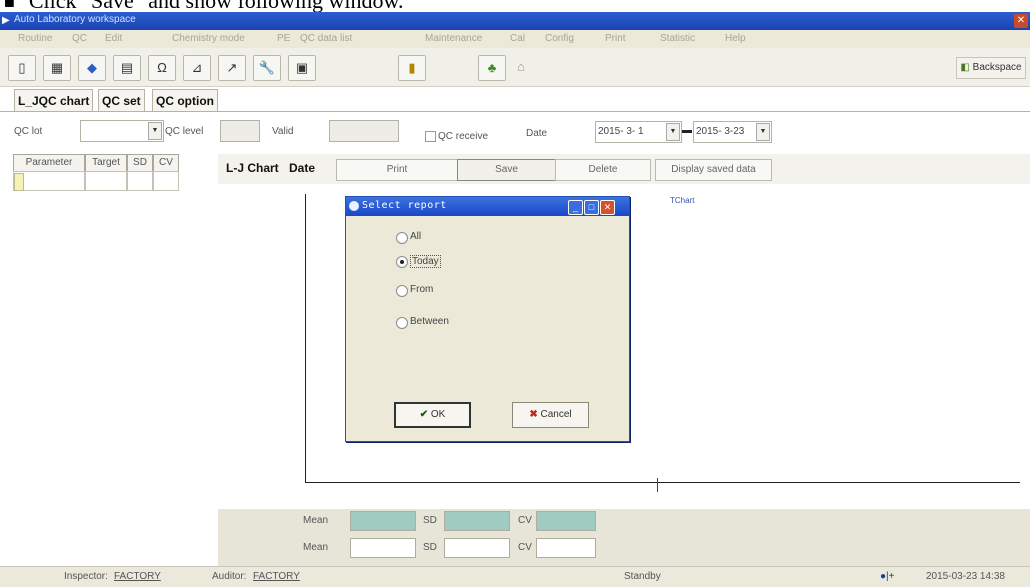 The image size is (1030, 587). I want to click on menu-statistic: Statistic, so click(677, 38).